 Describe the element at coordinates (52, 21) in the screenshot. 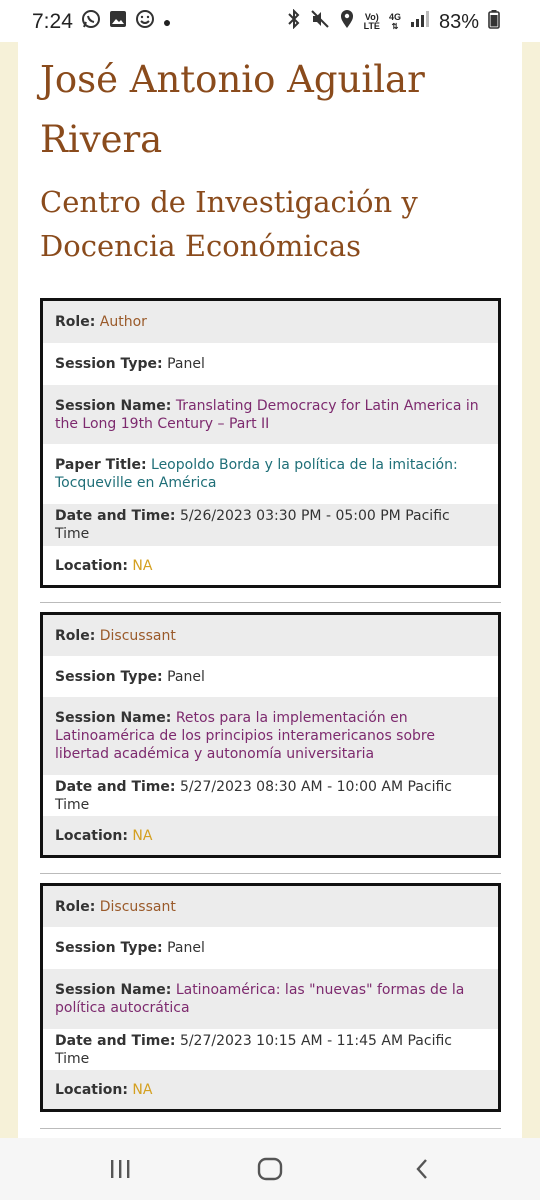

I see `status-time: 7:24` at that location.